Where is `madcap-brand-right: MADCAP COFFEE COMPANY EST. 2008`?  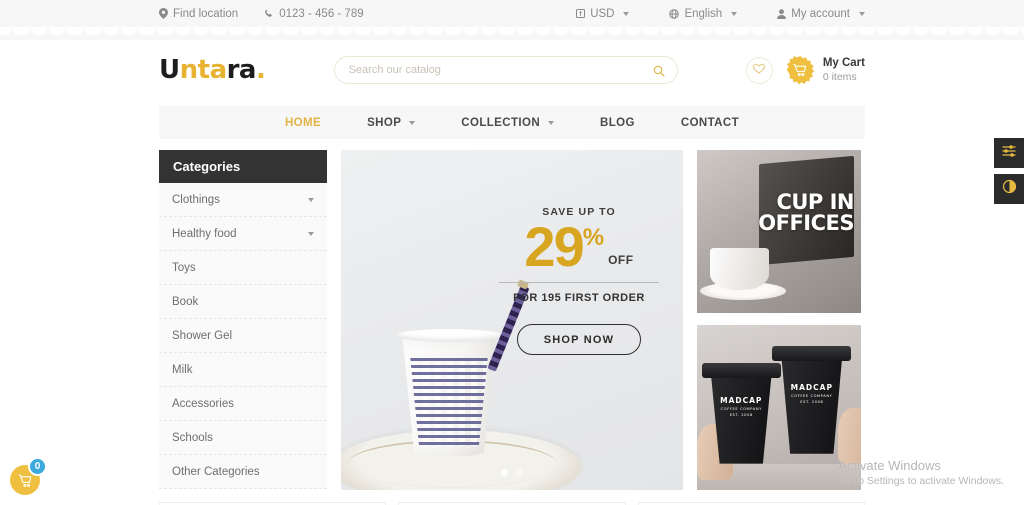
madcap-brand-right: MADCAP COFFEE COMPANY EST. 2008 is located at coordinates (812, 393).